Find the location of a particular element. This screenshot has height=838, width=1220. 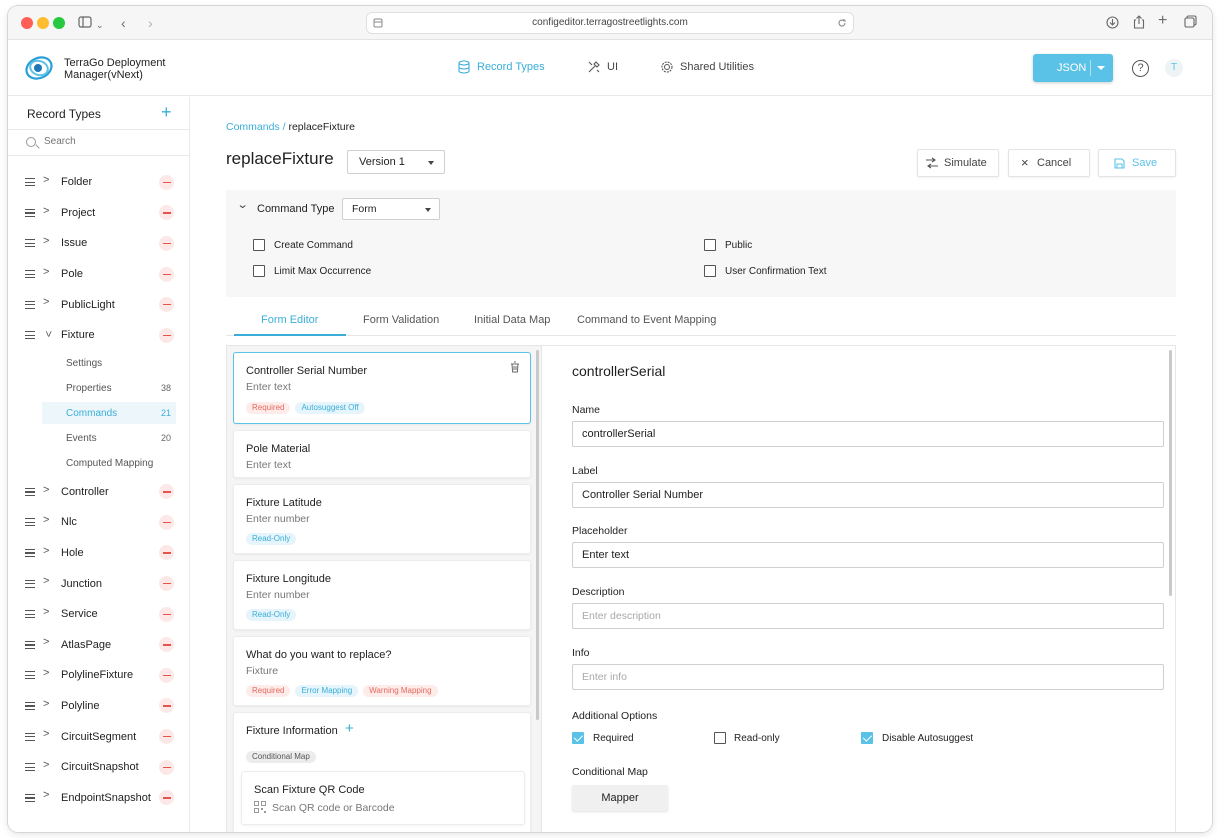

add-field-icon: + is located at coordinates (349, 728).